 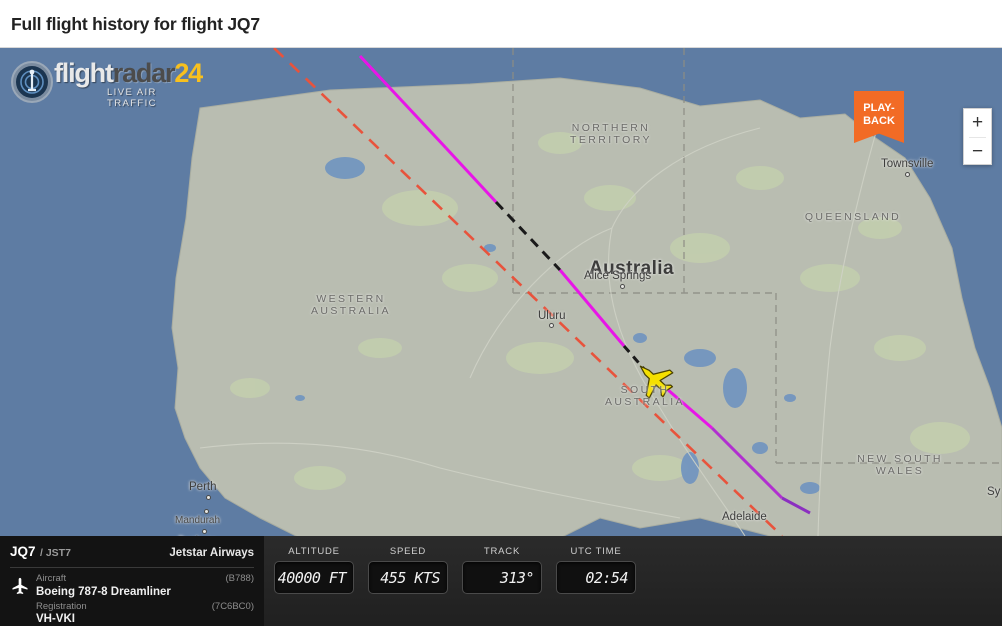 I want to click on flight-number: JQ7, so click(x=23, y=551).